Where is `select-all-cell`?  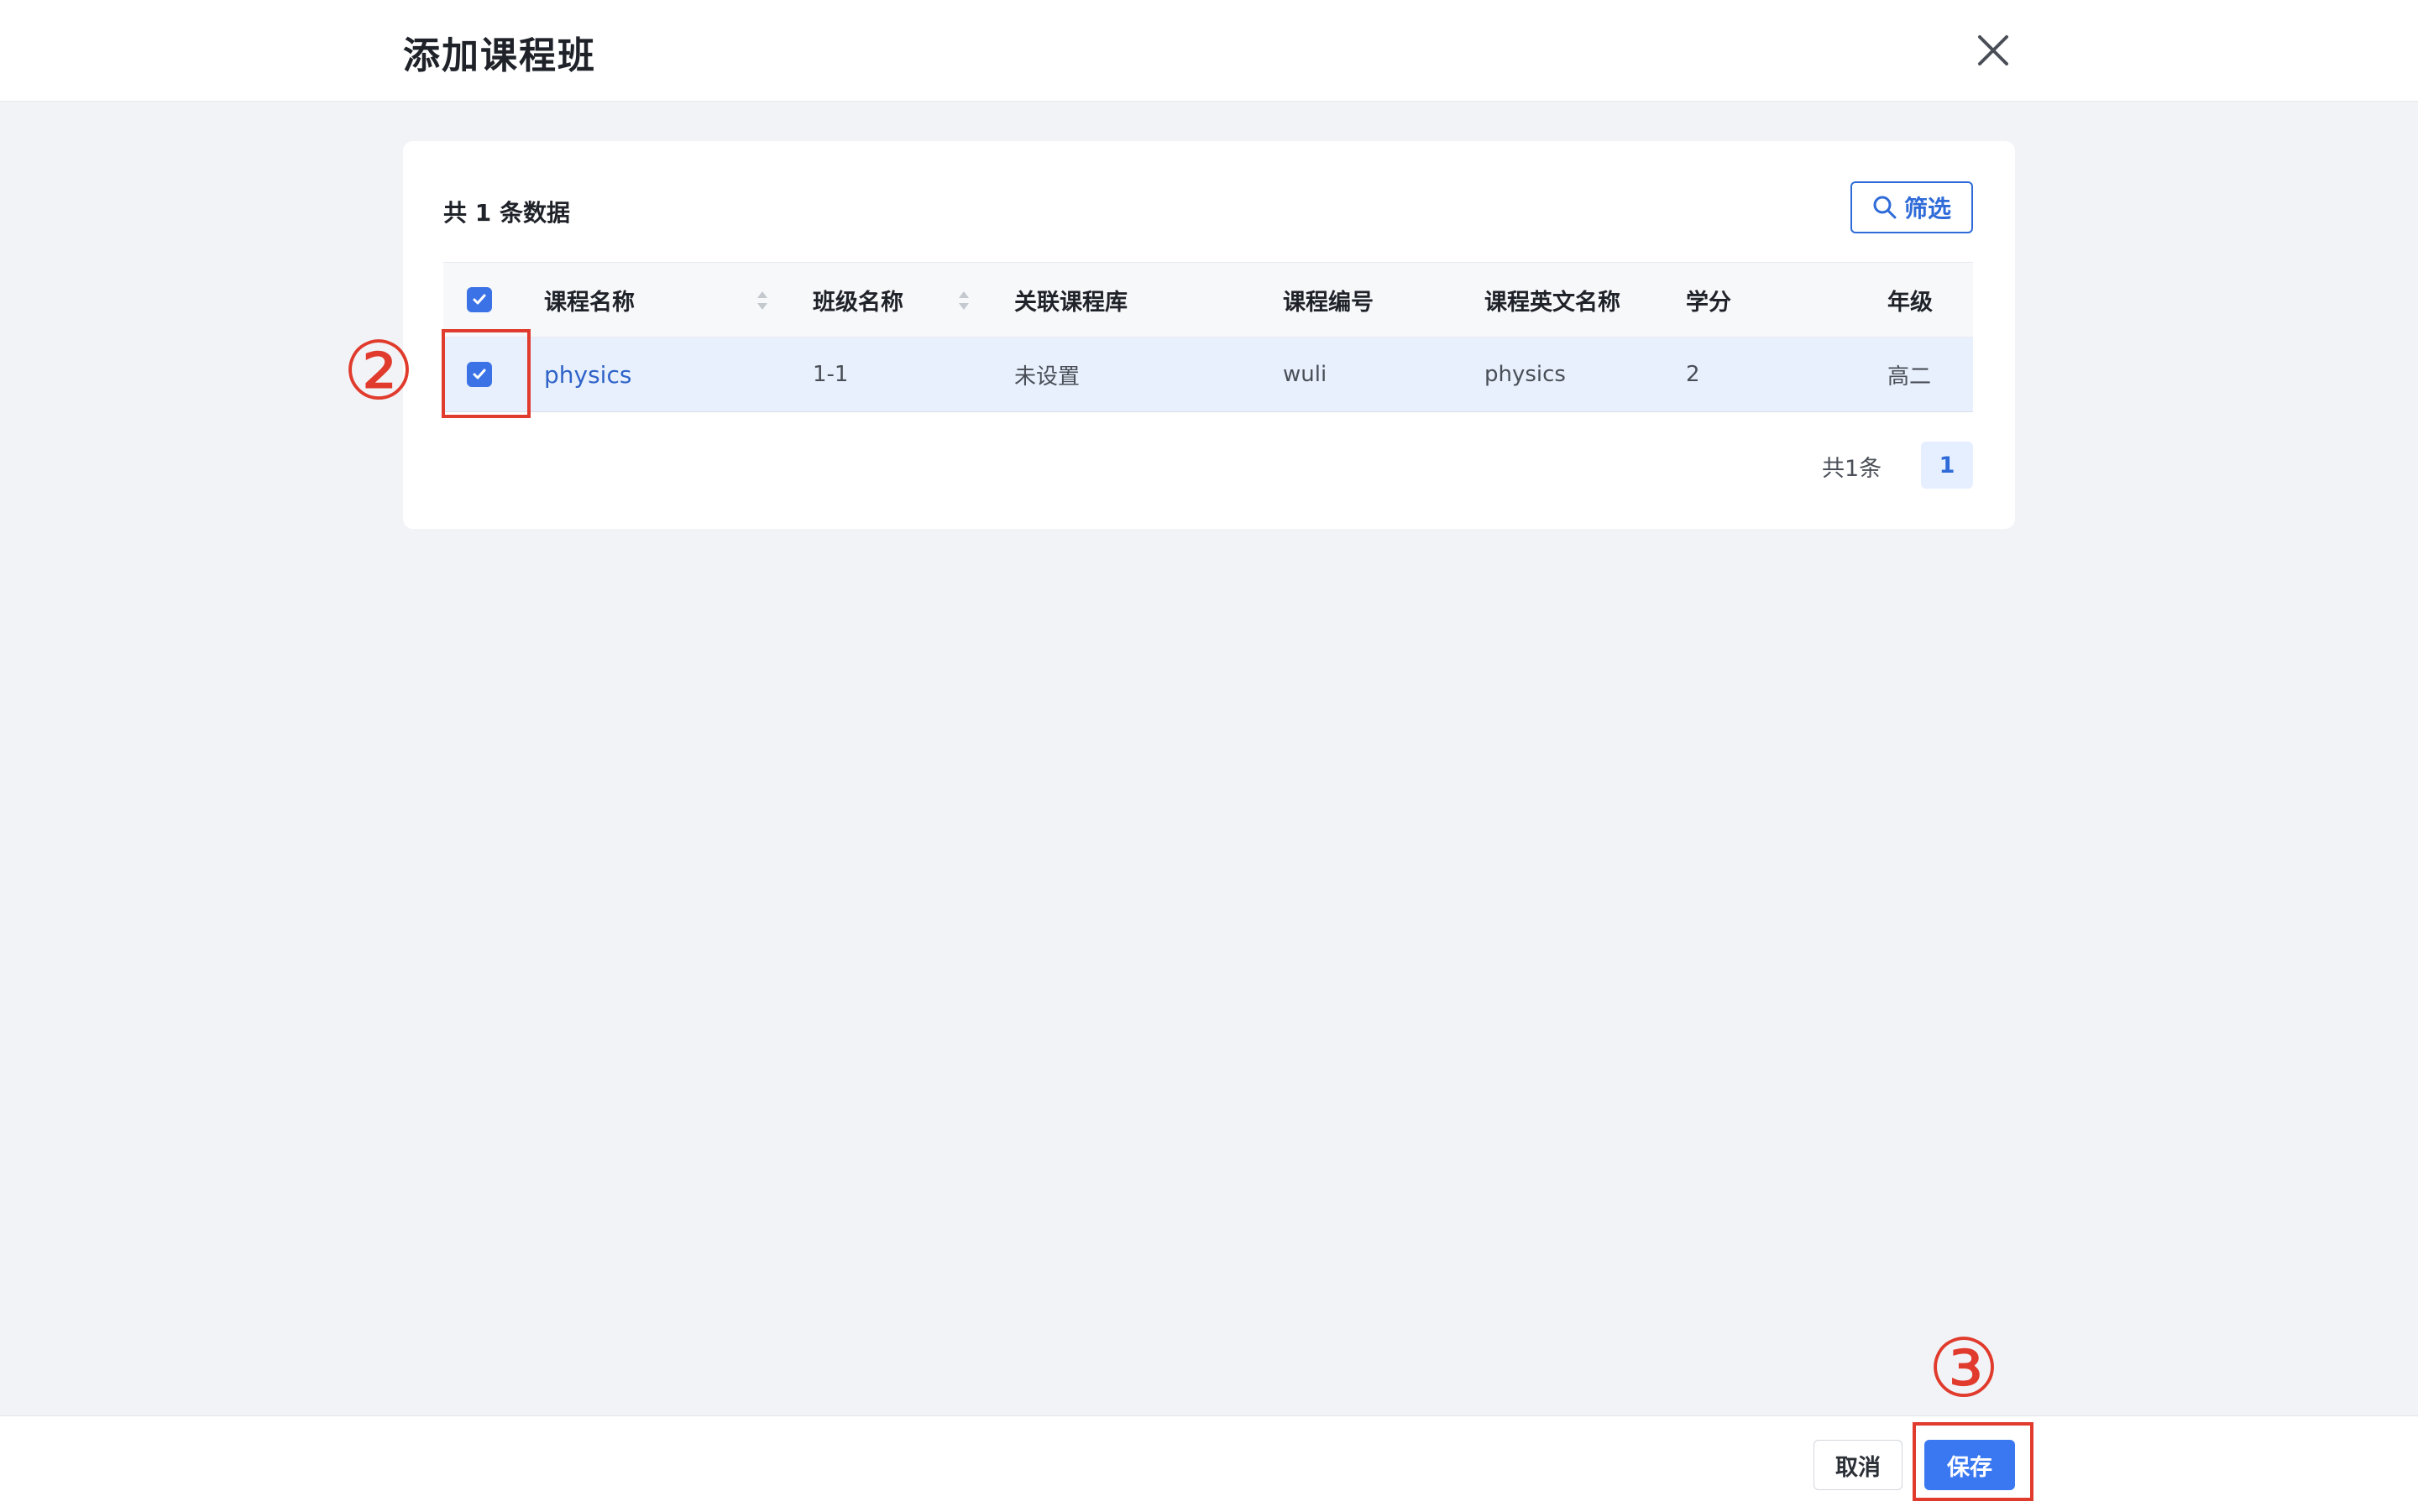
select-all-cell is located at coordinates (479, 300).